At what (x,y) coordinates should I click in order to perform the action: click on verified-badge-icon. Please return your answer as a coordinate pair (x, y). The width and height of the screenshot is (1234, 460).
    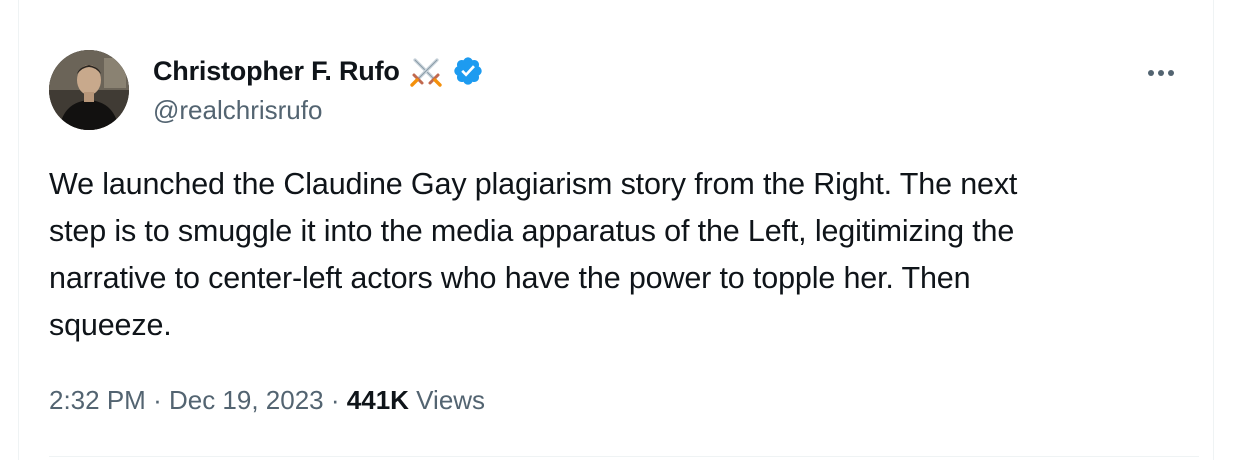
    Looking at the image, I should click on (468, 71).